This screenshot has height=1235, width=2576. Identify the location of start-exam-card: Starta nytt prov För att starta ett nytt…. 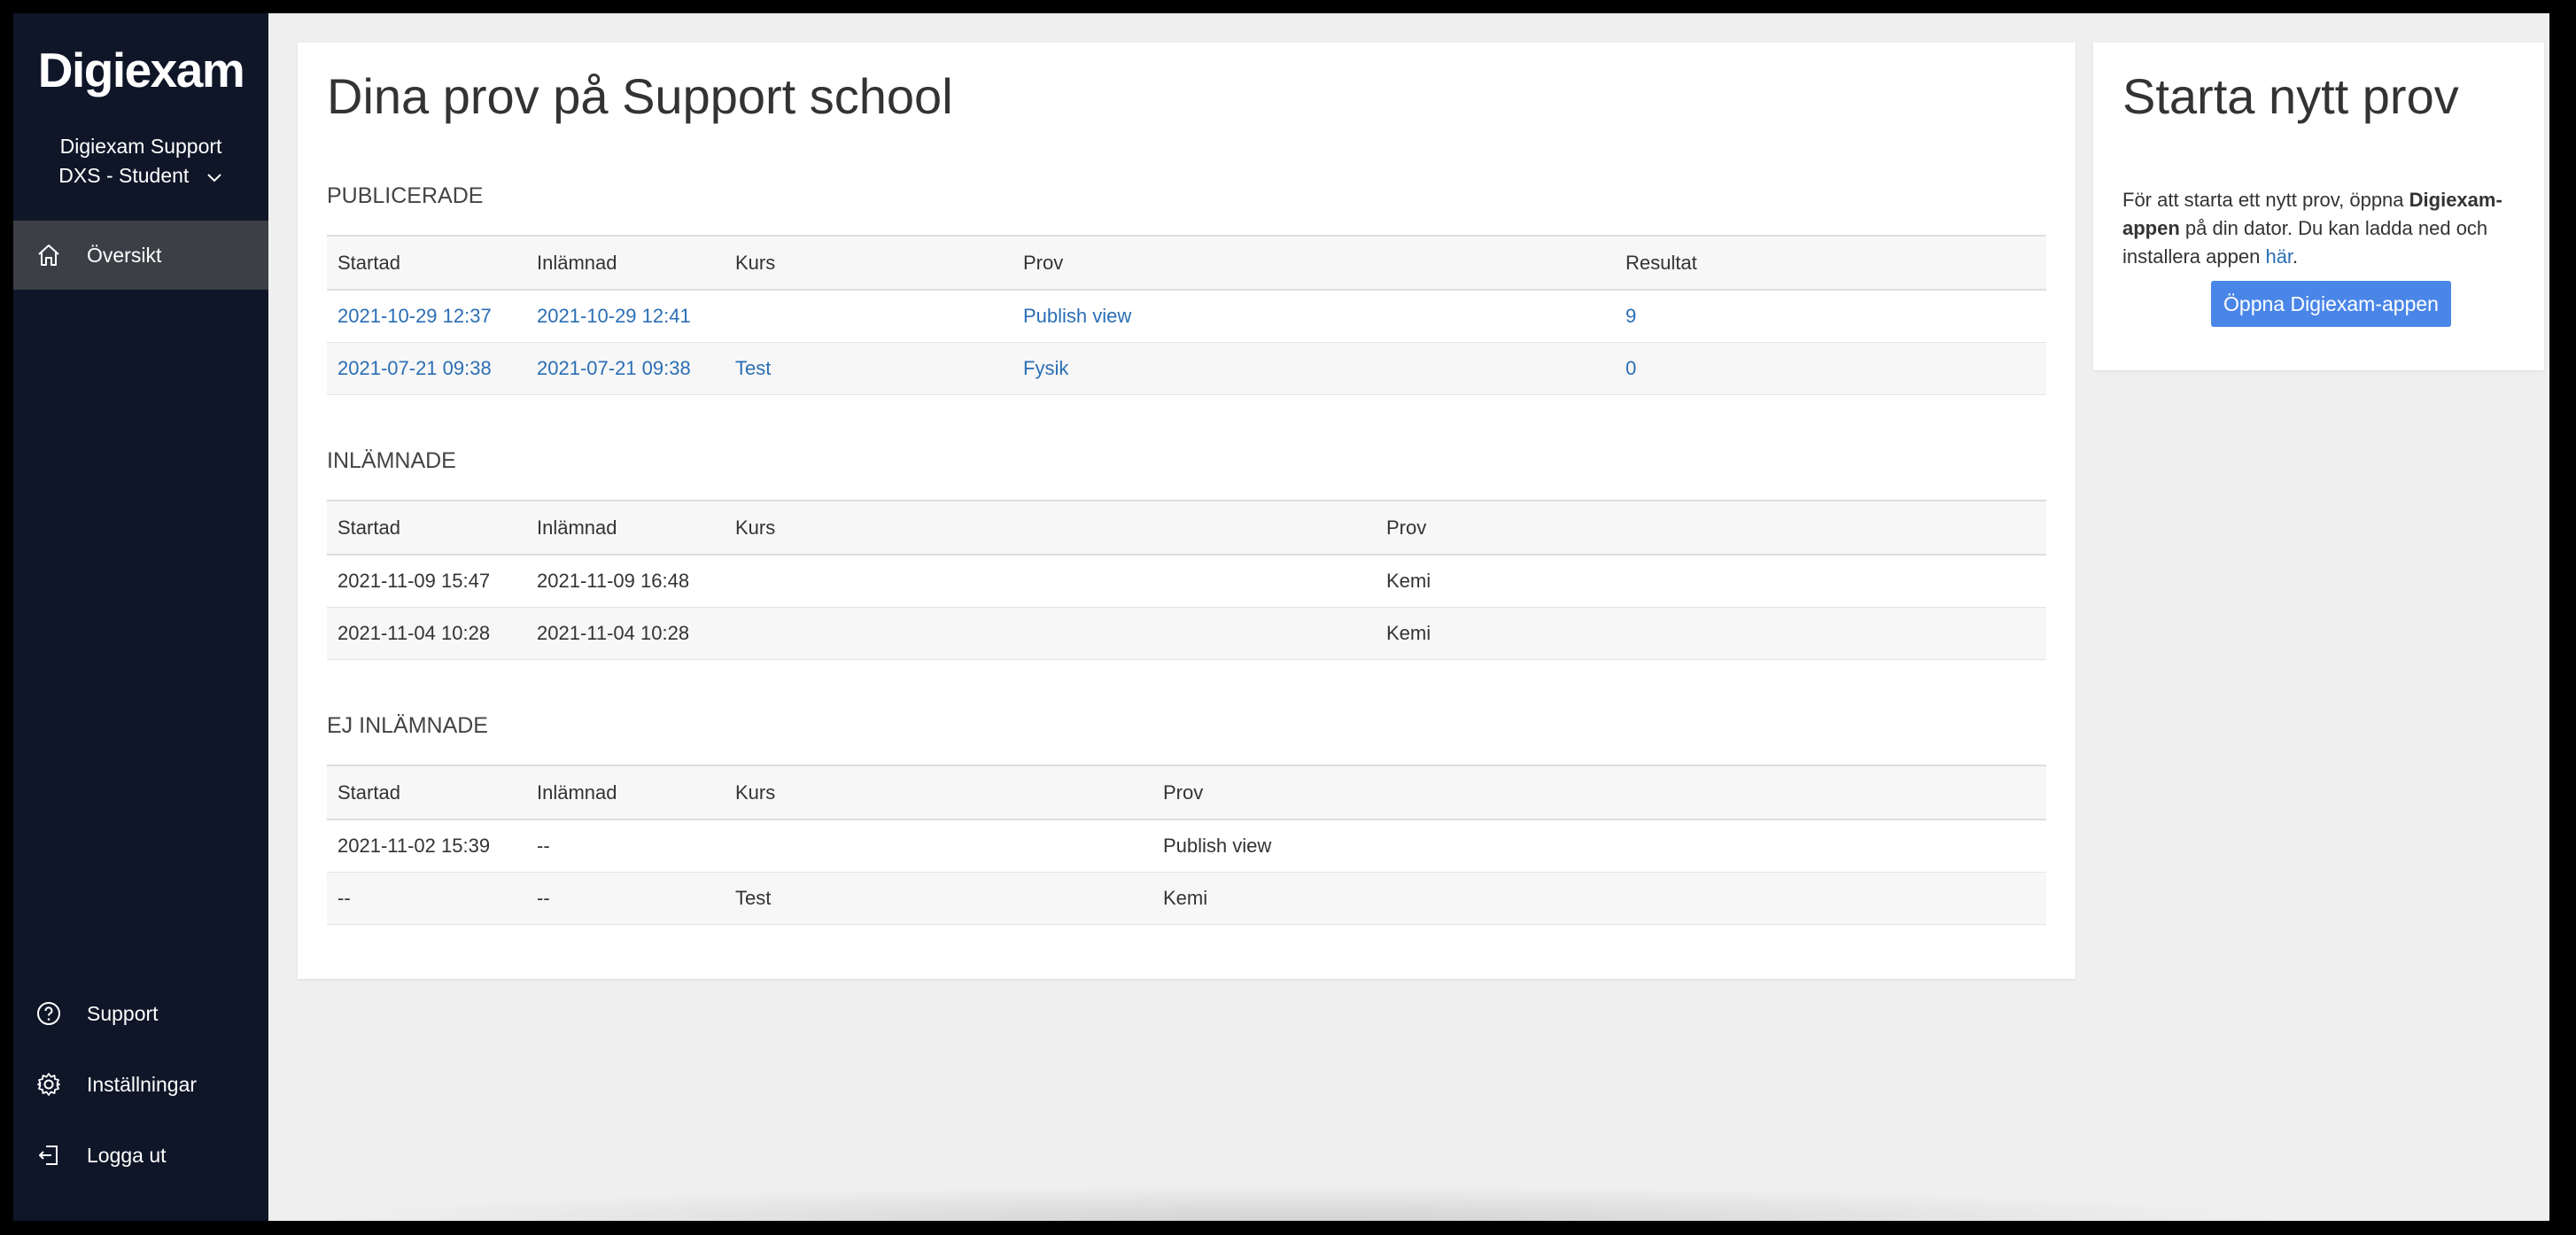
(2318, 206).